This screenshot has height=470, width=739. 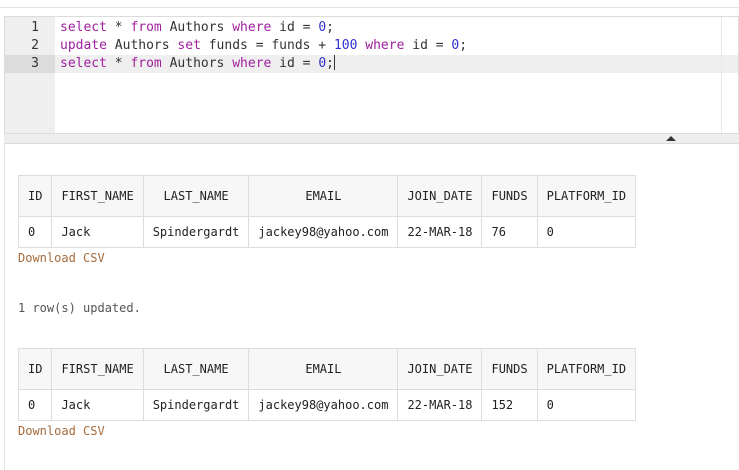 What do you see at coordinates (345, 45) in the screenshot?
I see `sql-number: 100` at bounding box center [345, 45].